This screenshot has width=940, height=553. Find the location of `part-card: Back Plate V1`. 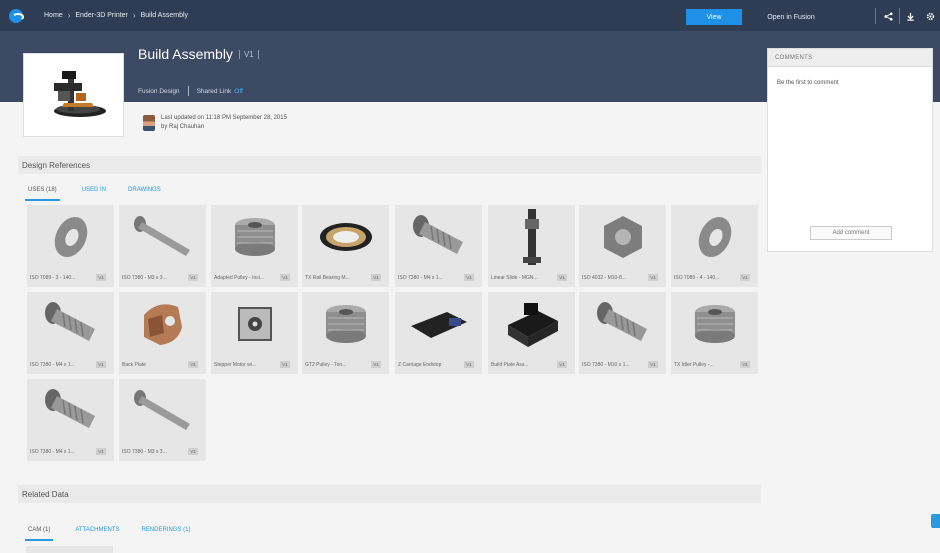

part-card: Back Plate V1 is located at coordinates (162, 333).